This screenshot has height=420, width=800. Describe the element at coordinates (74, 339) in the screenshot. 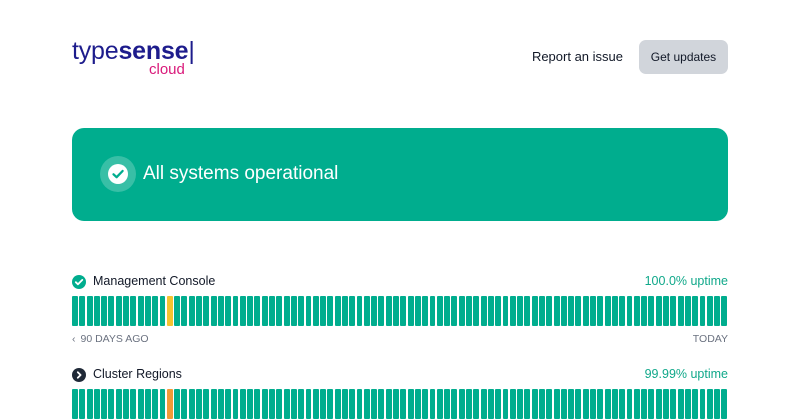

I see `chevron-left-icon: ‹` at that location.